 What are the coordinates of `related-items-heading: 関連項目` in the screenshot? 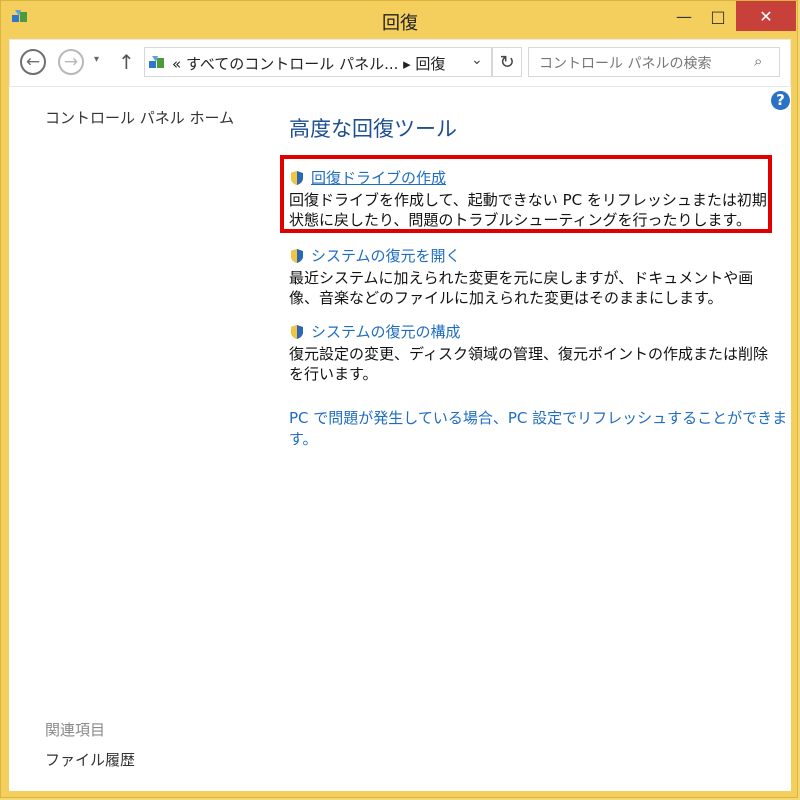 It's located at (75, 730).